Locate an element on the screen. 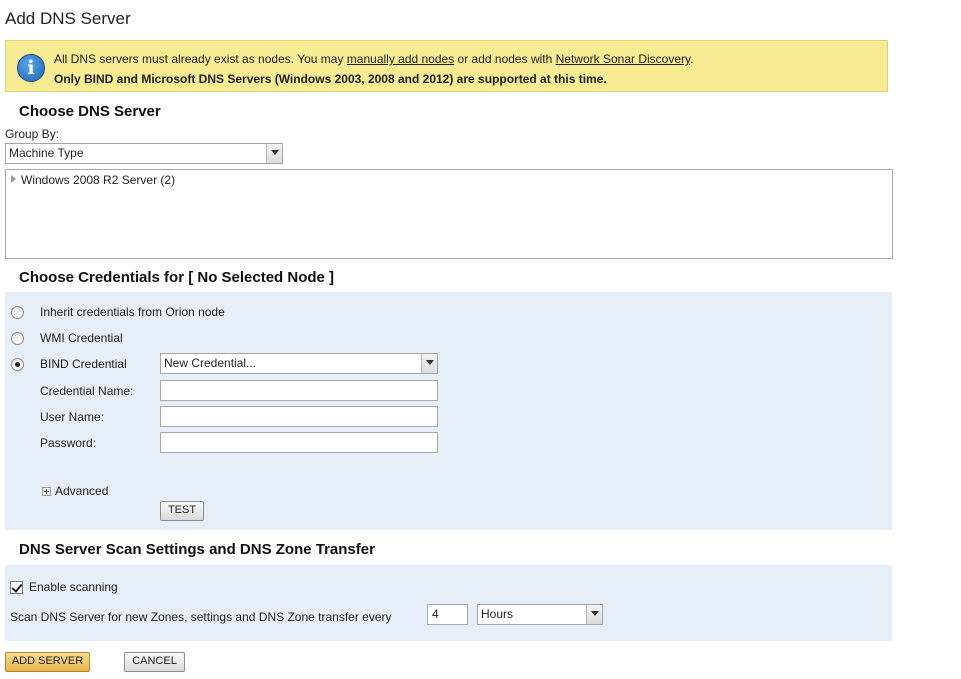 The height and width of the screenshot is (679, 961). banner-text-after: . is located at coordinates (692, 59).